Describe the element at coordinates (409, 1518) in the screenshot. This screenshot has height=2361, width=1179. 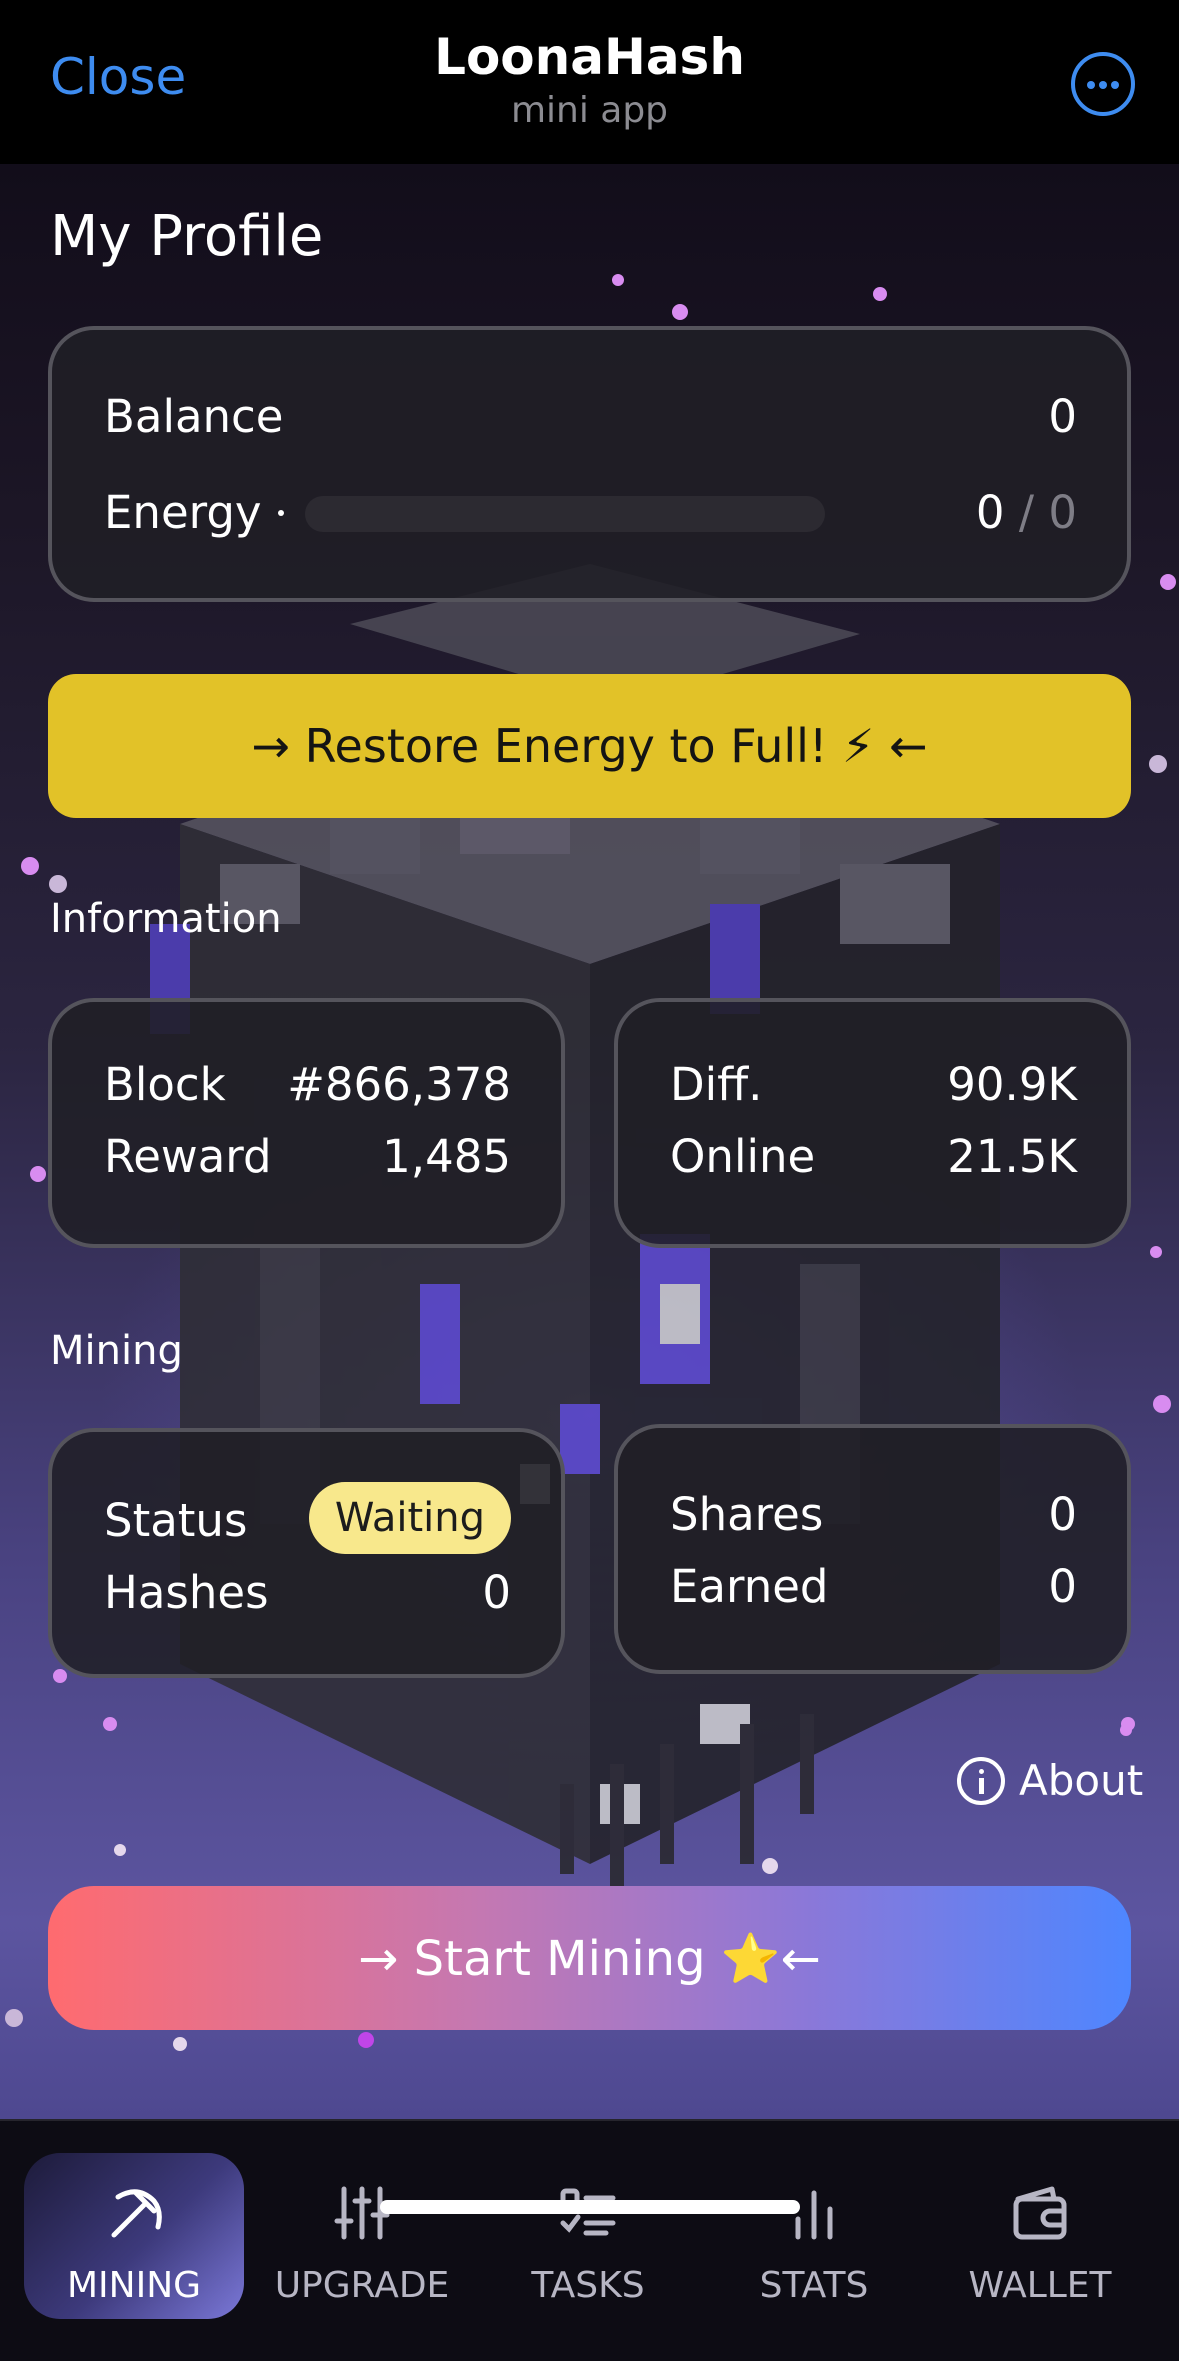
I see `status-badge: Waiting` at that location.